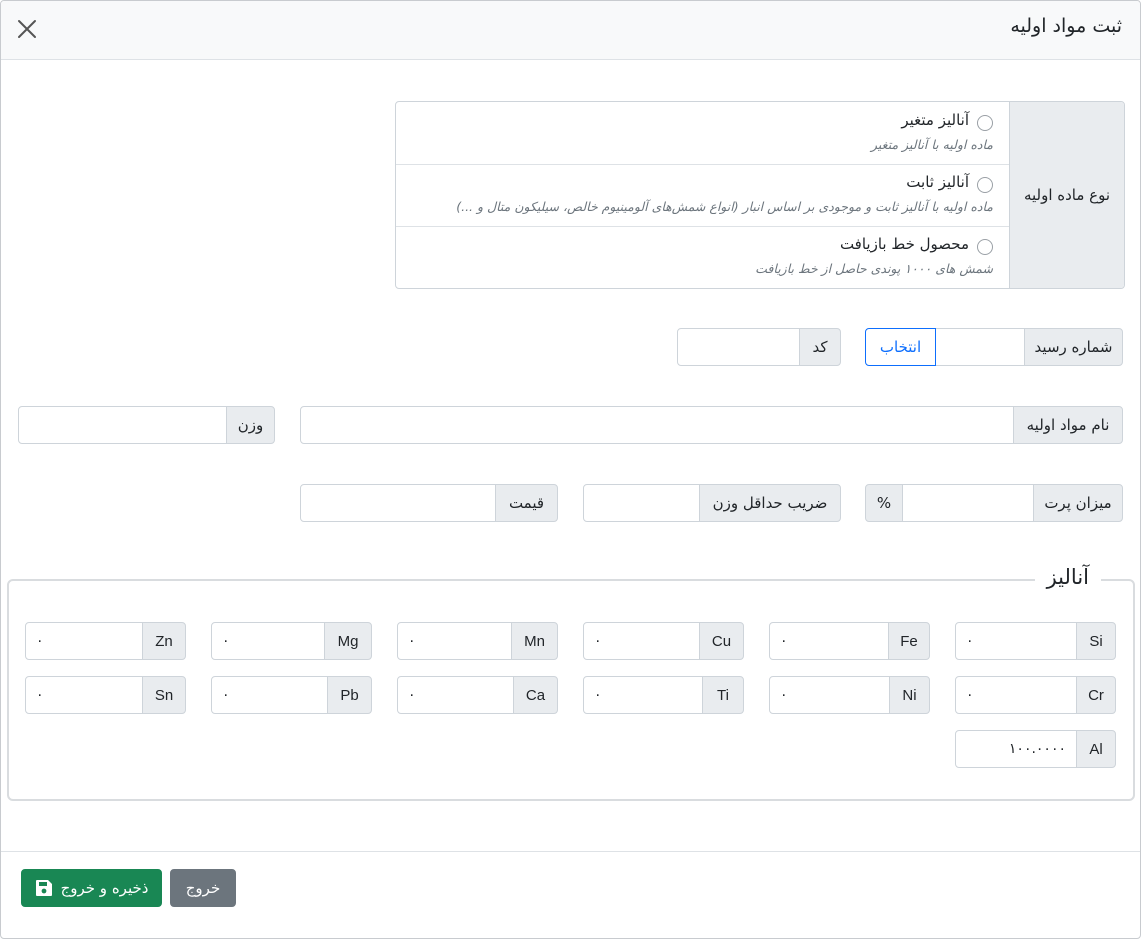  I want to click on element-mg-input, so click(268, 641).